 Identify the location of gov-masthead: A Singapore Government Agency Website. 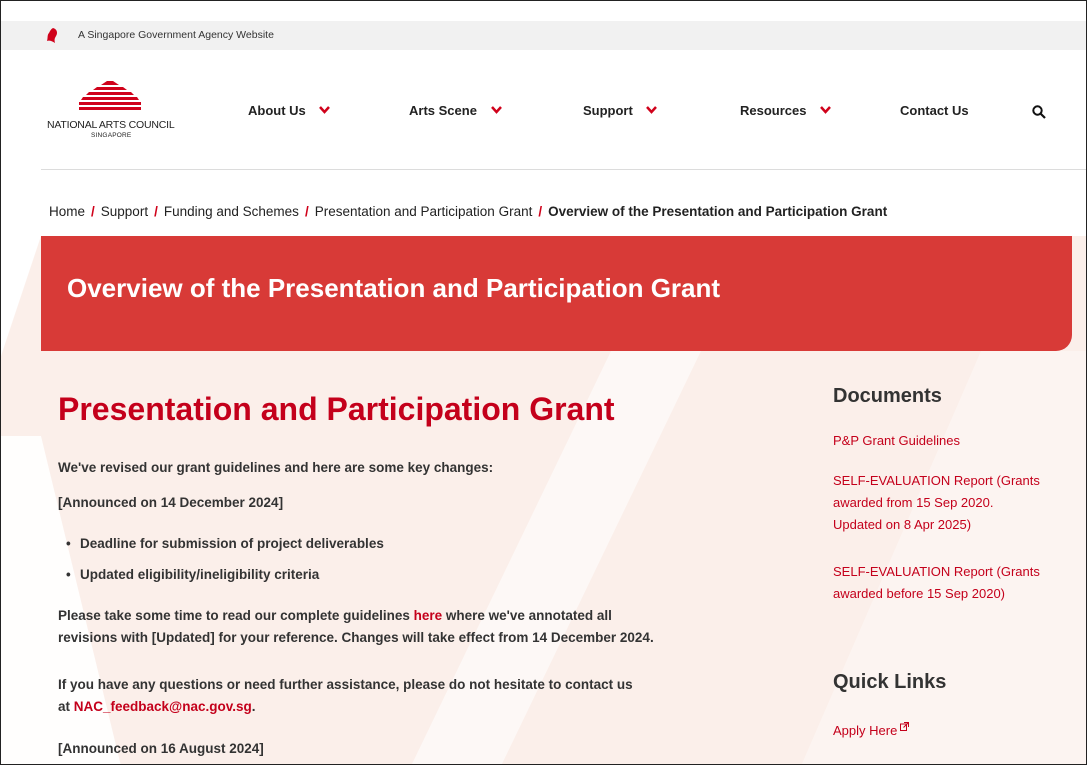
(543, 35).